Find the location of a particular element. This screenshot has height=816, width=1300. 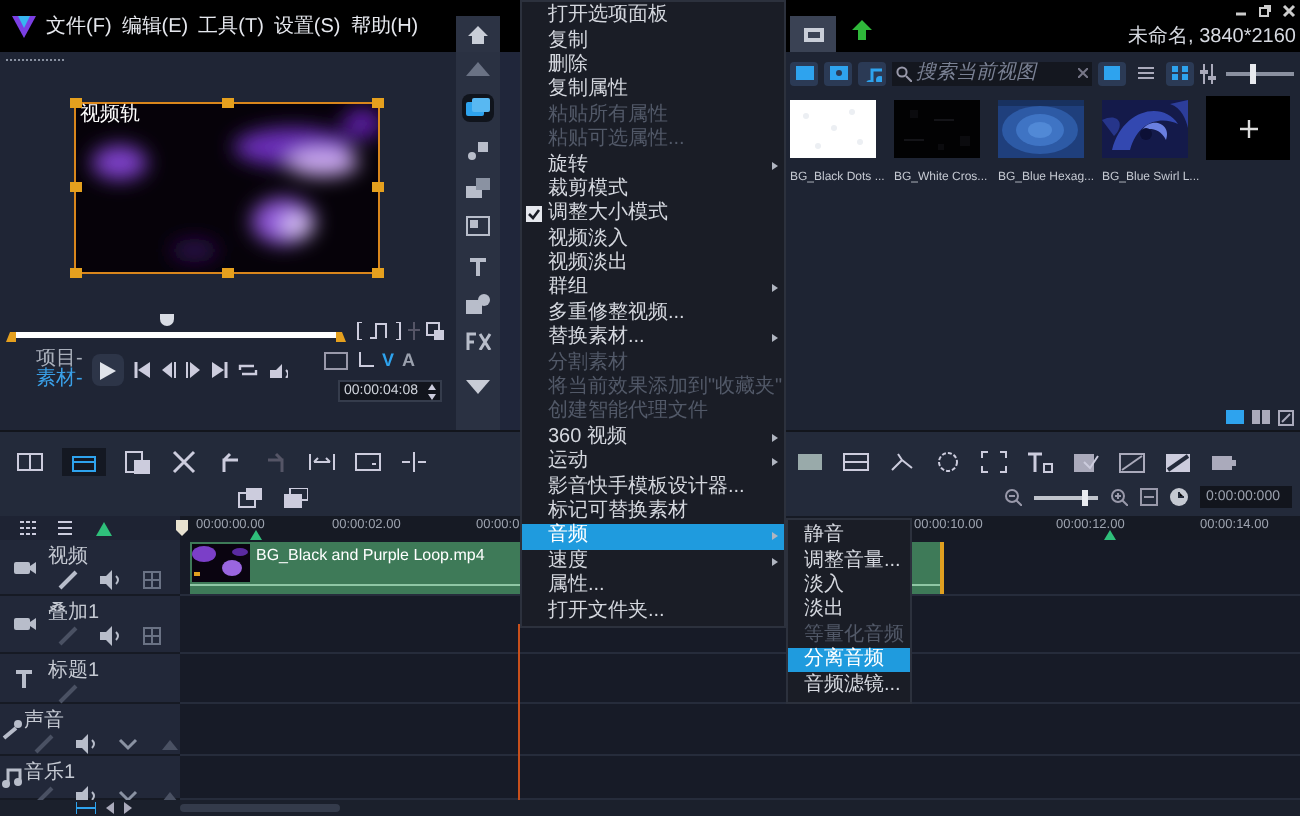

track-name: 标题1 is located at coordinates (74, 671).